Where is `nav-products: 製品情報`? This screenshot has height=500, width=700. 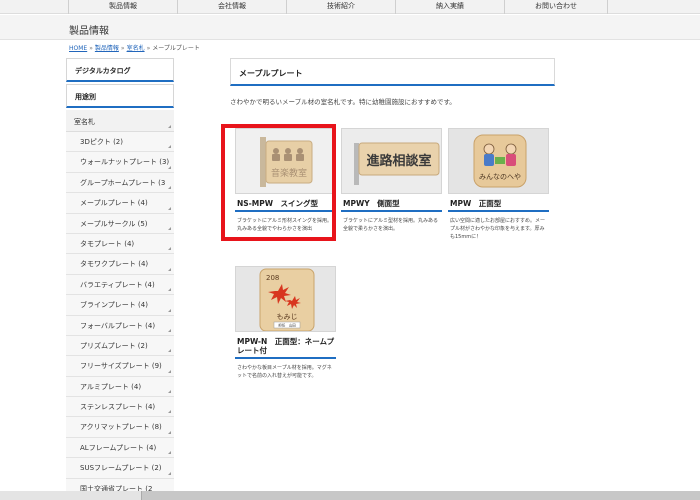 nav-products: 製品情報 is located at coordinates (122, 7).